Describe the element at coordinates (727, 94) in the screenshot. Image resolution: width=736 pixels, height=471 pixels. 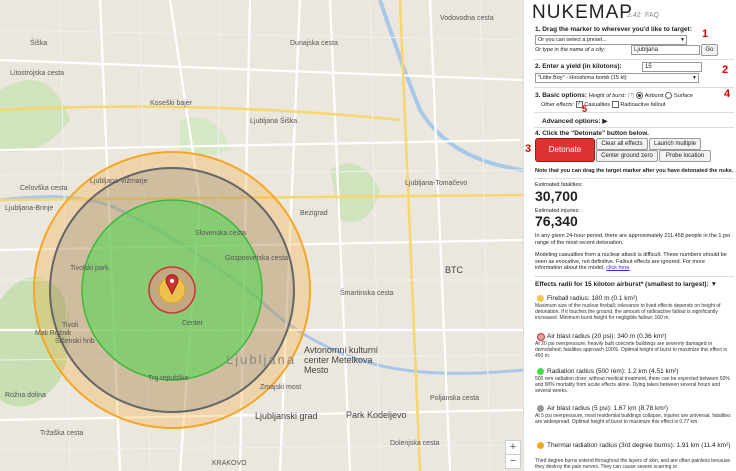
I see `annotation-4: 4` at that location.